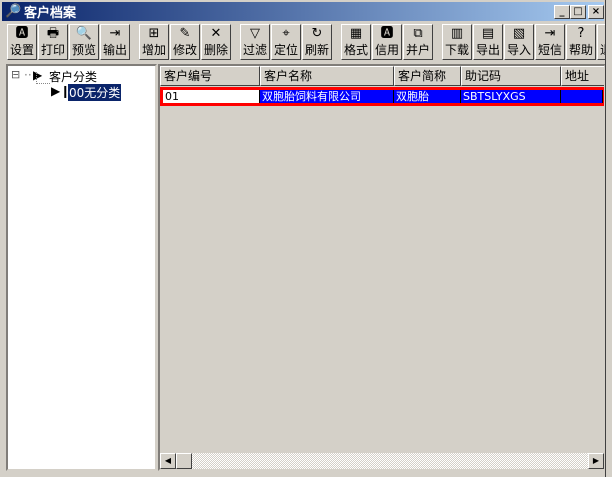  Describe the element at coordinates (83, 50) in the screenshot. I see `toolbar-button-label: 预览` at that location.